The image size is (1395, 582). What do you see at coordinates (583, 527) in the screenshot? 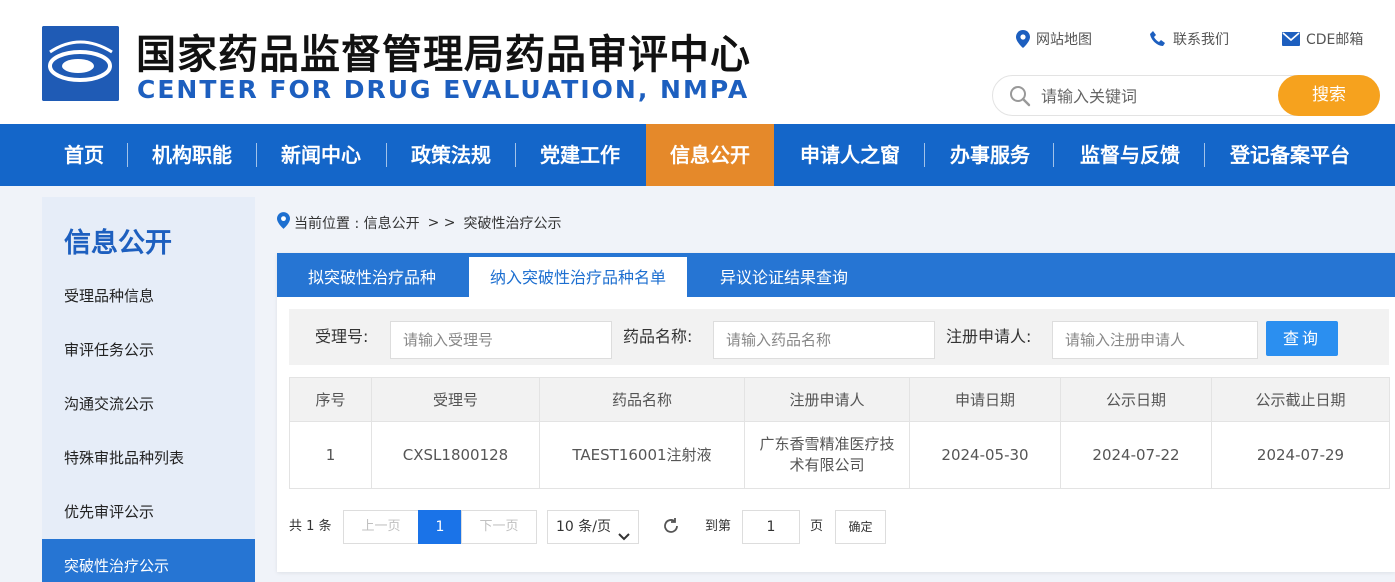
I see `page-size-value: 10 条/页` at bounding box center [583, 527].